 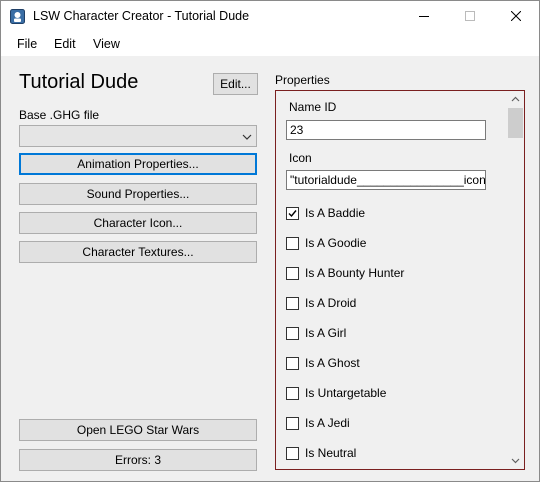 I want to click on checkbox-label: Is A Bounty Hunter, so click(x=355, y=273).